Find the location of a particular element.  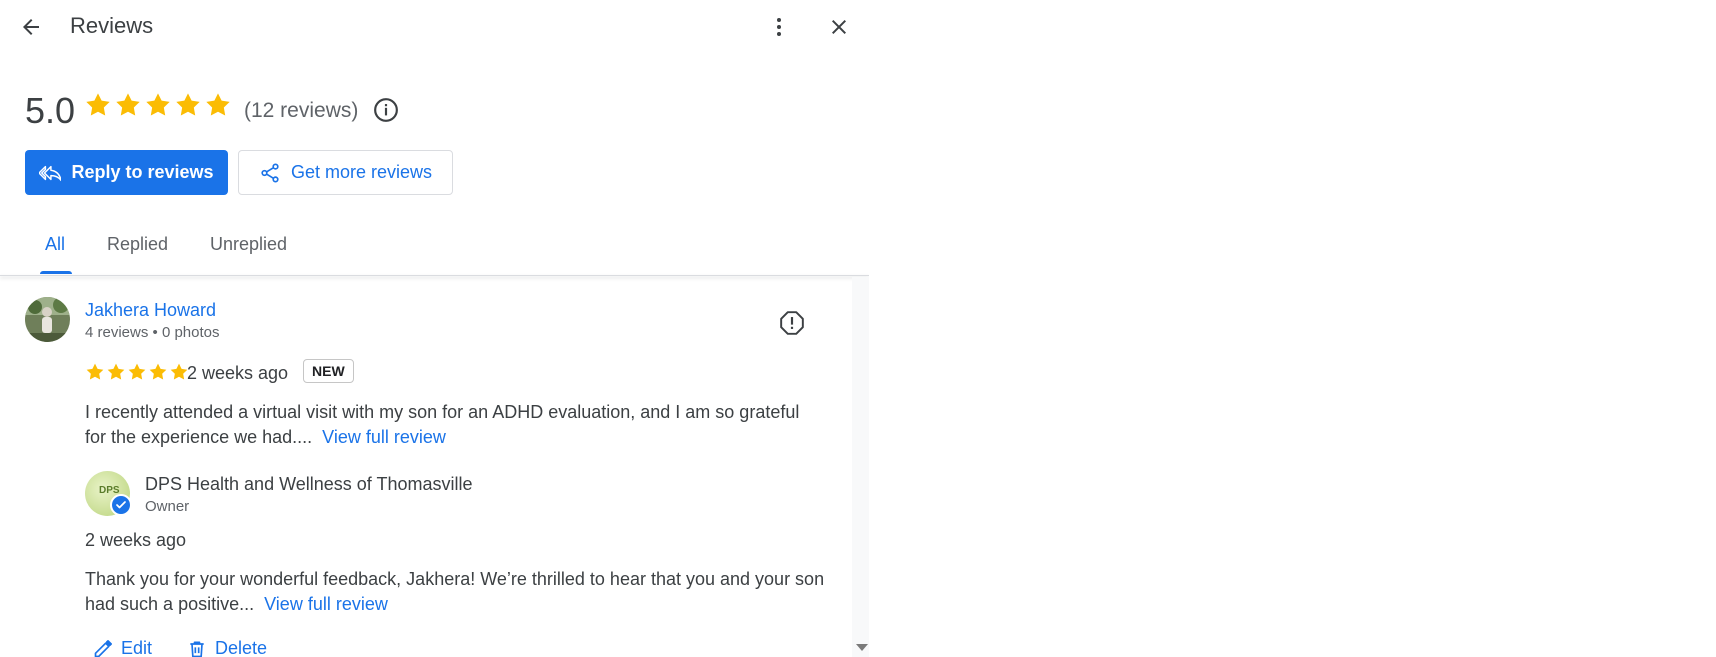

get-more-reviews-label: Get more reviews is located at coordinates (361, 172).